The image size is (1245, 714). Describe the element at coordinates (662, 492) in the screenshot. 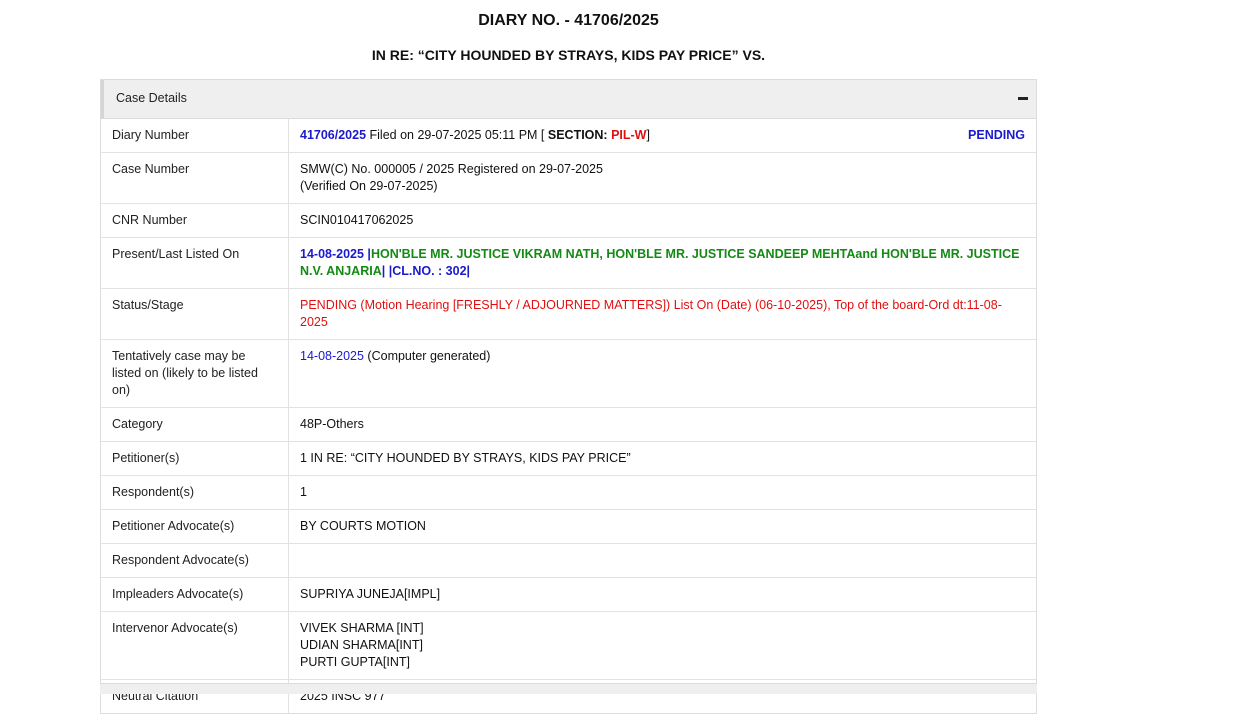

I see `respondent-value: 1` at that location.